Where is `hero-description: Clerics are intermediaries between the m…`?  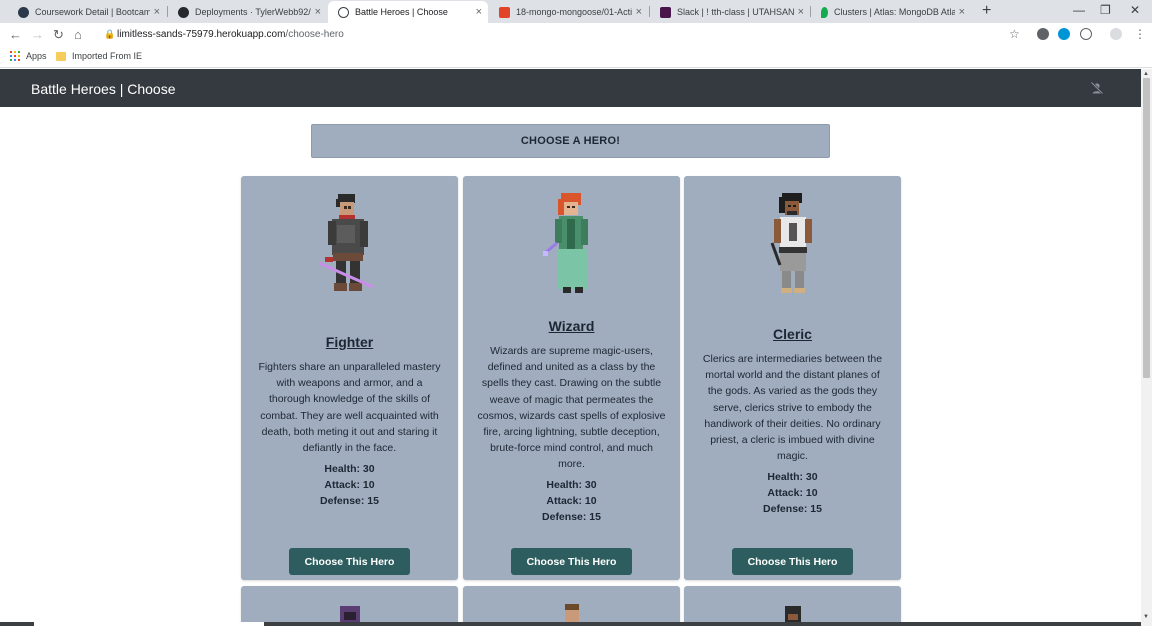 hero-description: Clerics are intermediaries between the m… is located at coordinates (792, 408).